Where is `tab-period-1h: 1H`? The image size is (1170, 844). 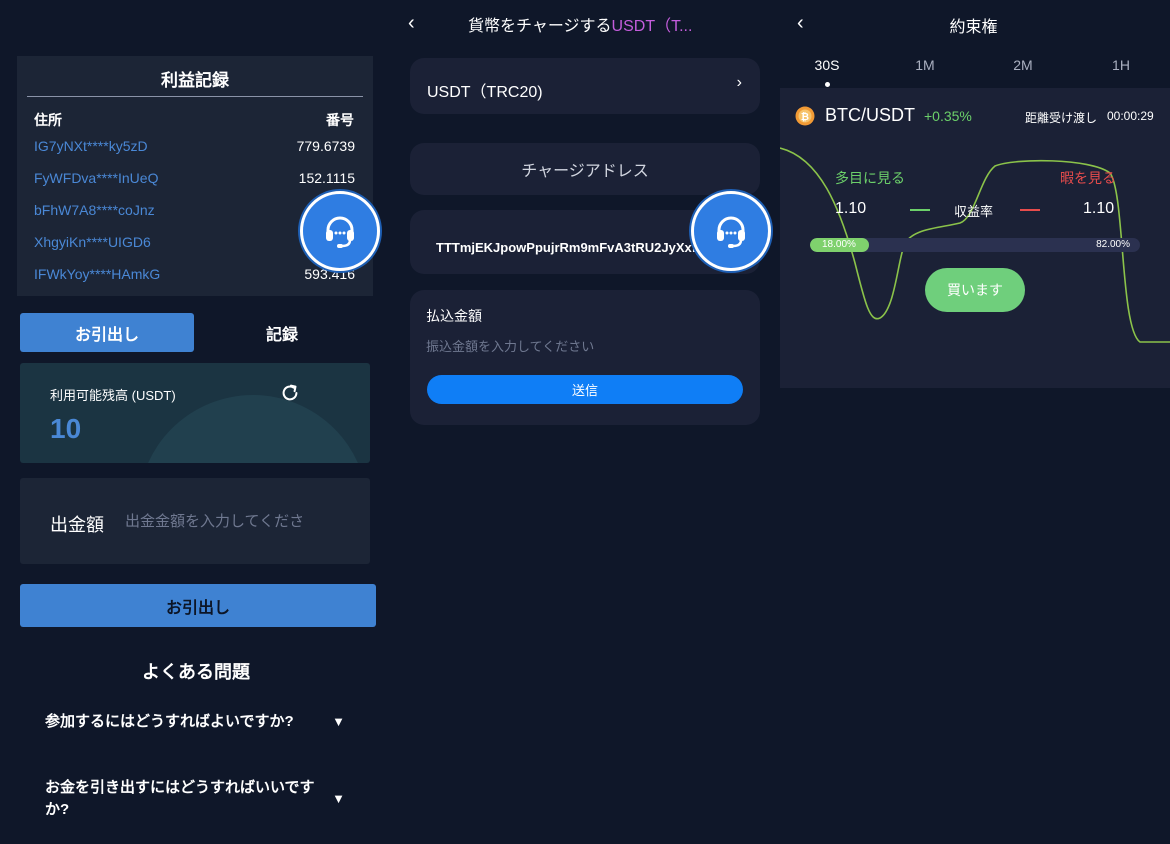 tab-period-1h: 1H is located at coordinates (1121, 65).